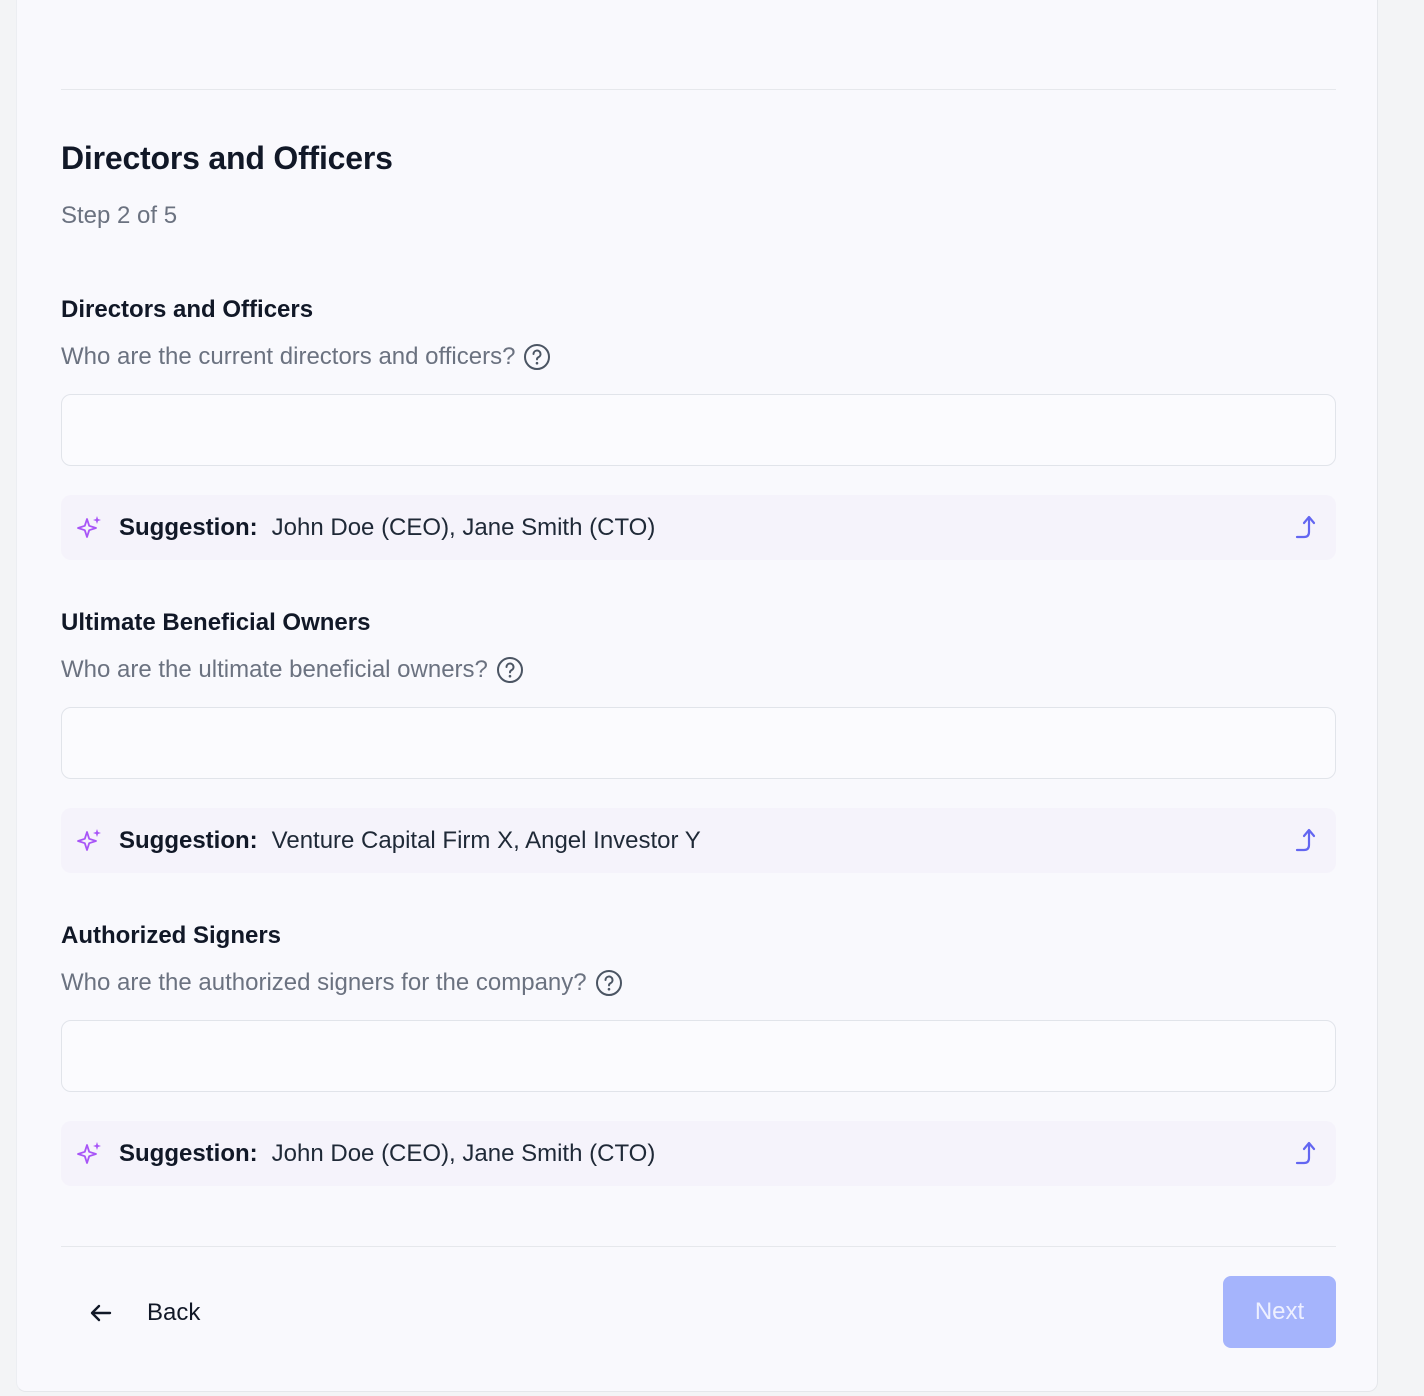 The width and height of the screenshot is (1424, 1396). Describe the element at coordinates (274, 669) in the screenshot. I see `question-text: Who are the ultimate beneficial owners?` at that location.